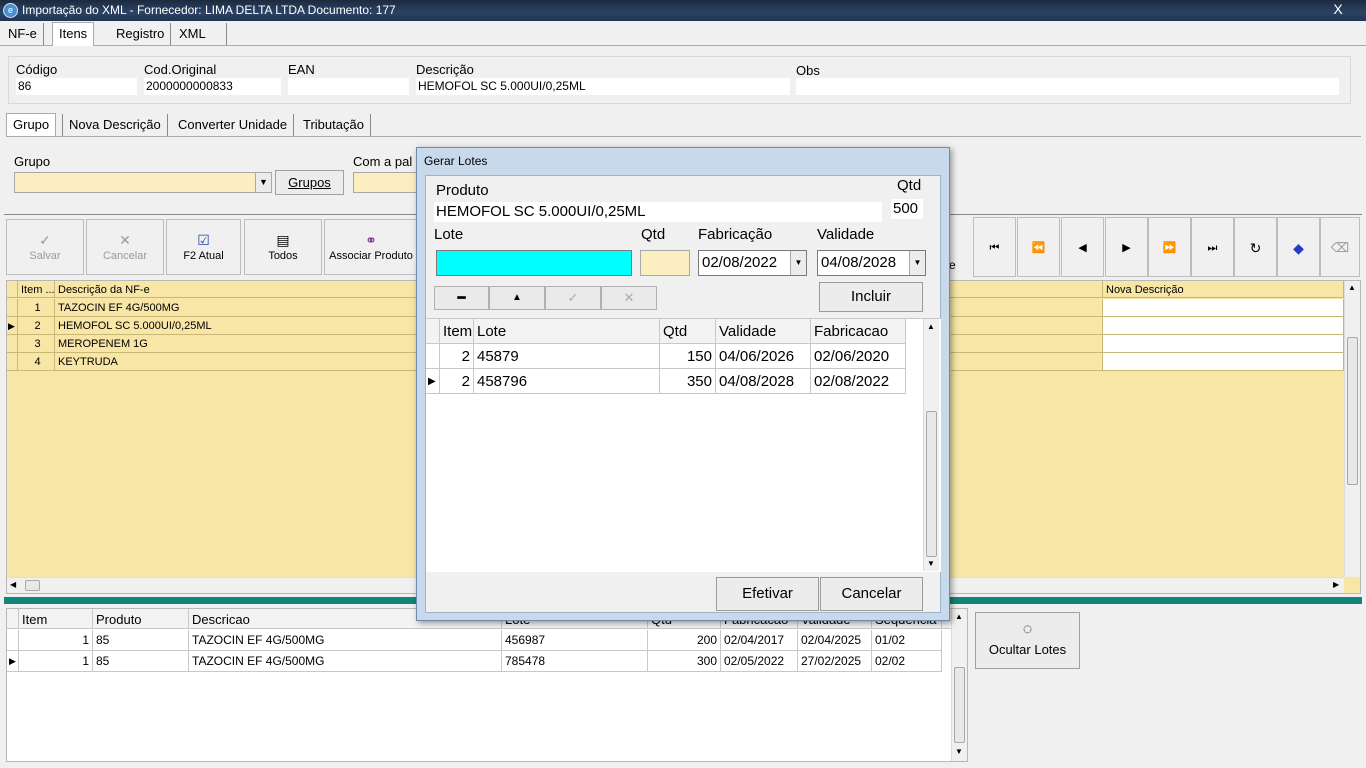 This screenshot has width=1366, height=768. Describe the element at coordinates (683, 136) in the screenshot. I see `divider` at that location.